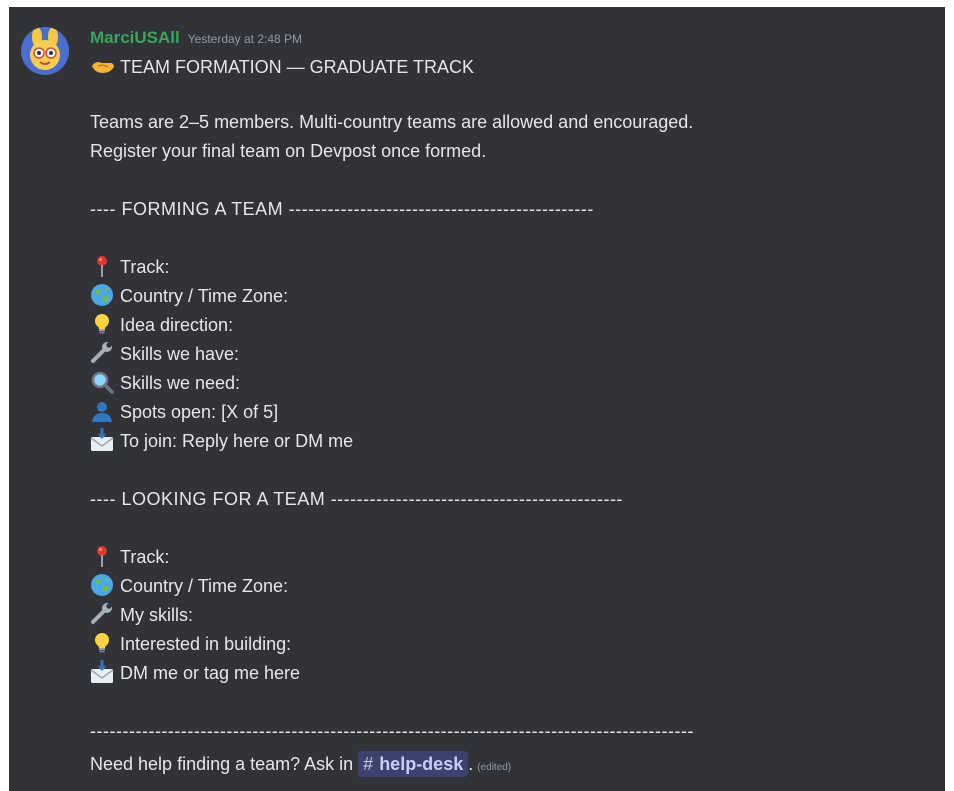  What do you see at coordinates (45, 51) in the screenshot?
I see `avatar` at bounding box center [45, 51].